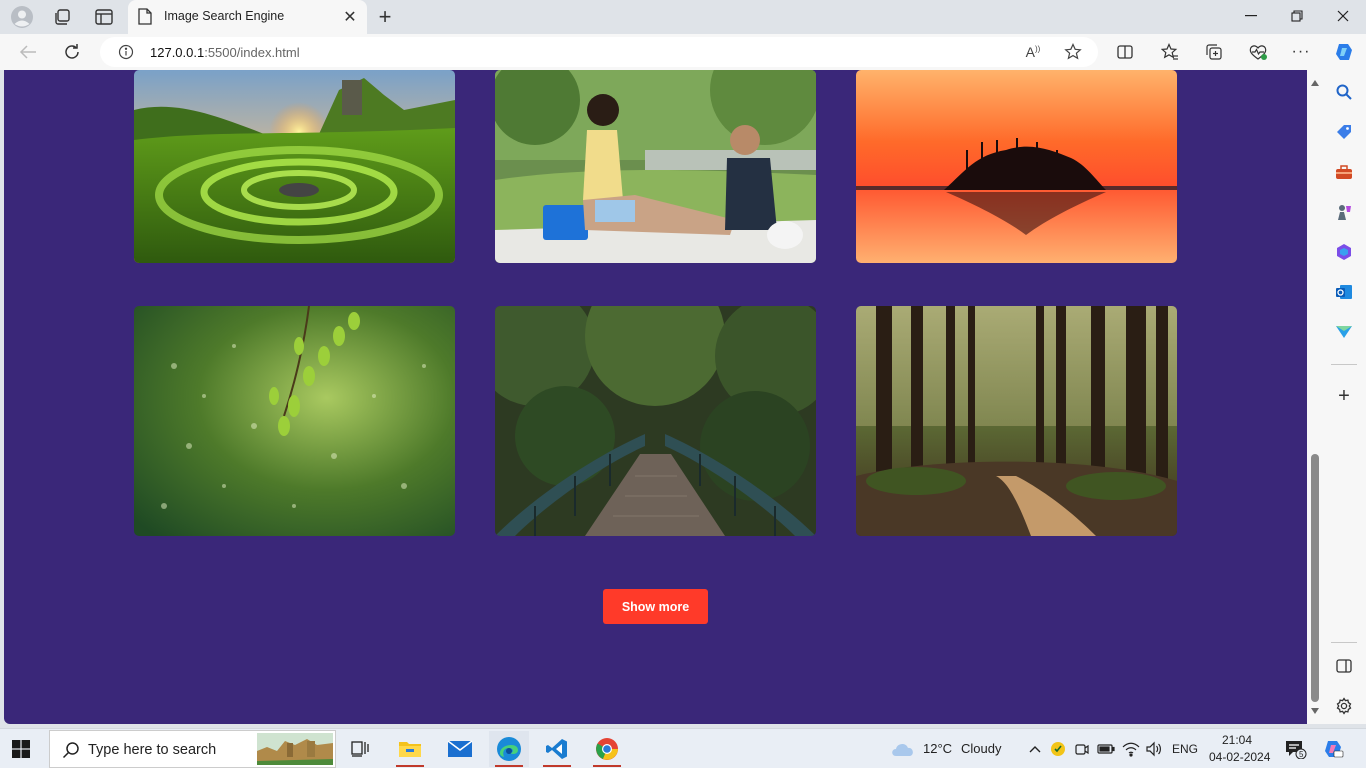 The width and height of the screenshot is (1366, 768). Describe the element at coordinates (1239, 757) in the screenshot. I see `clock-date: 04-02-2024` at that location.